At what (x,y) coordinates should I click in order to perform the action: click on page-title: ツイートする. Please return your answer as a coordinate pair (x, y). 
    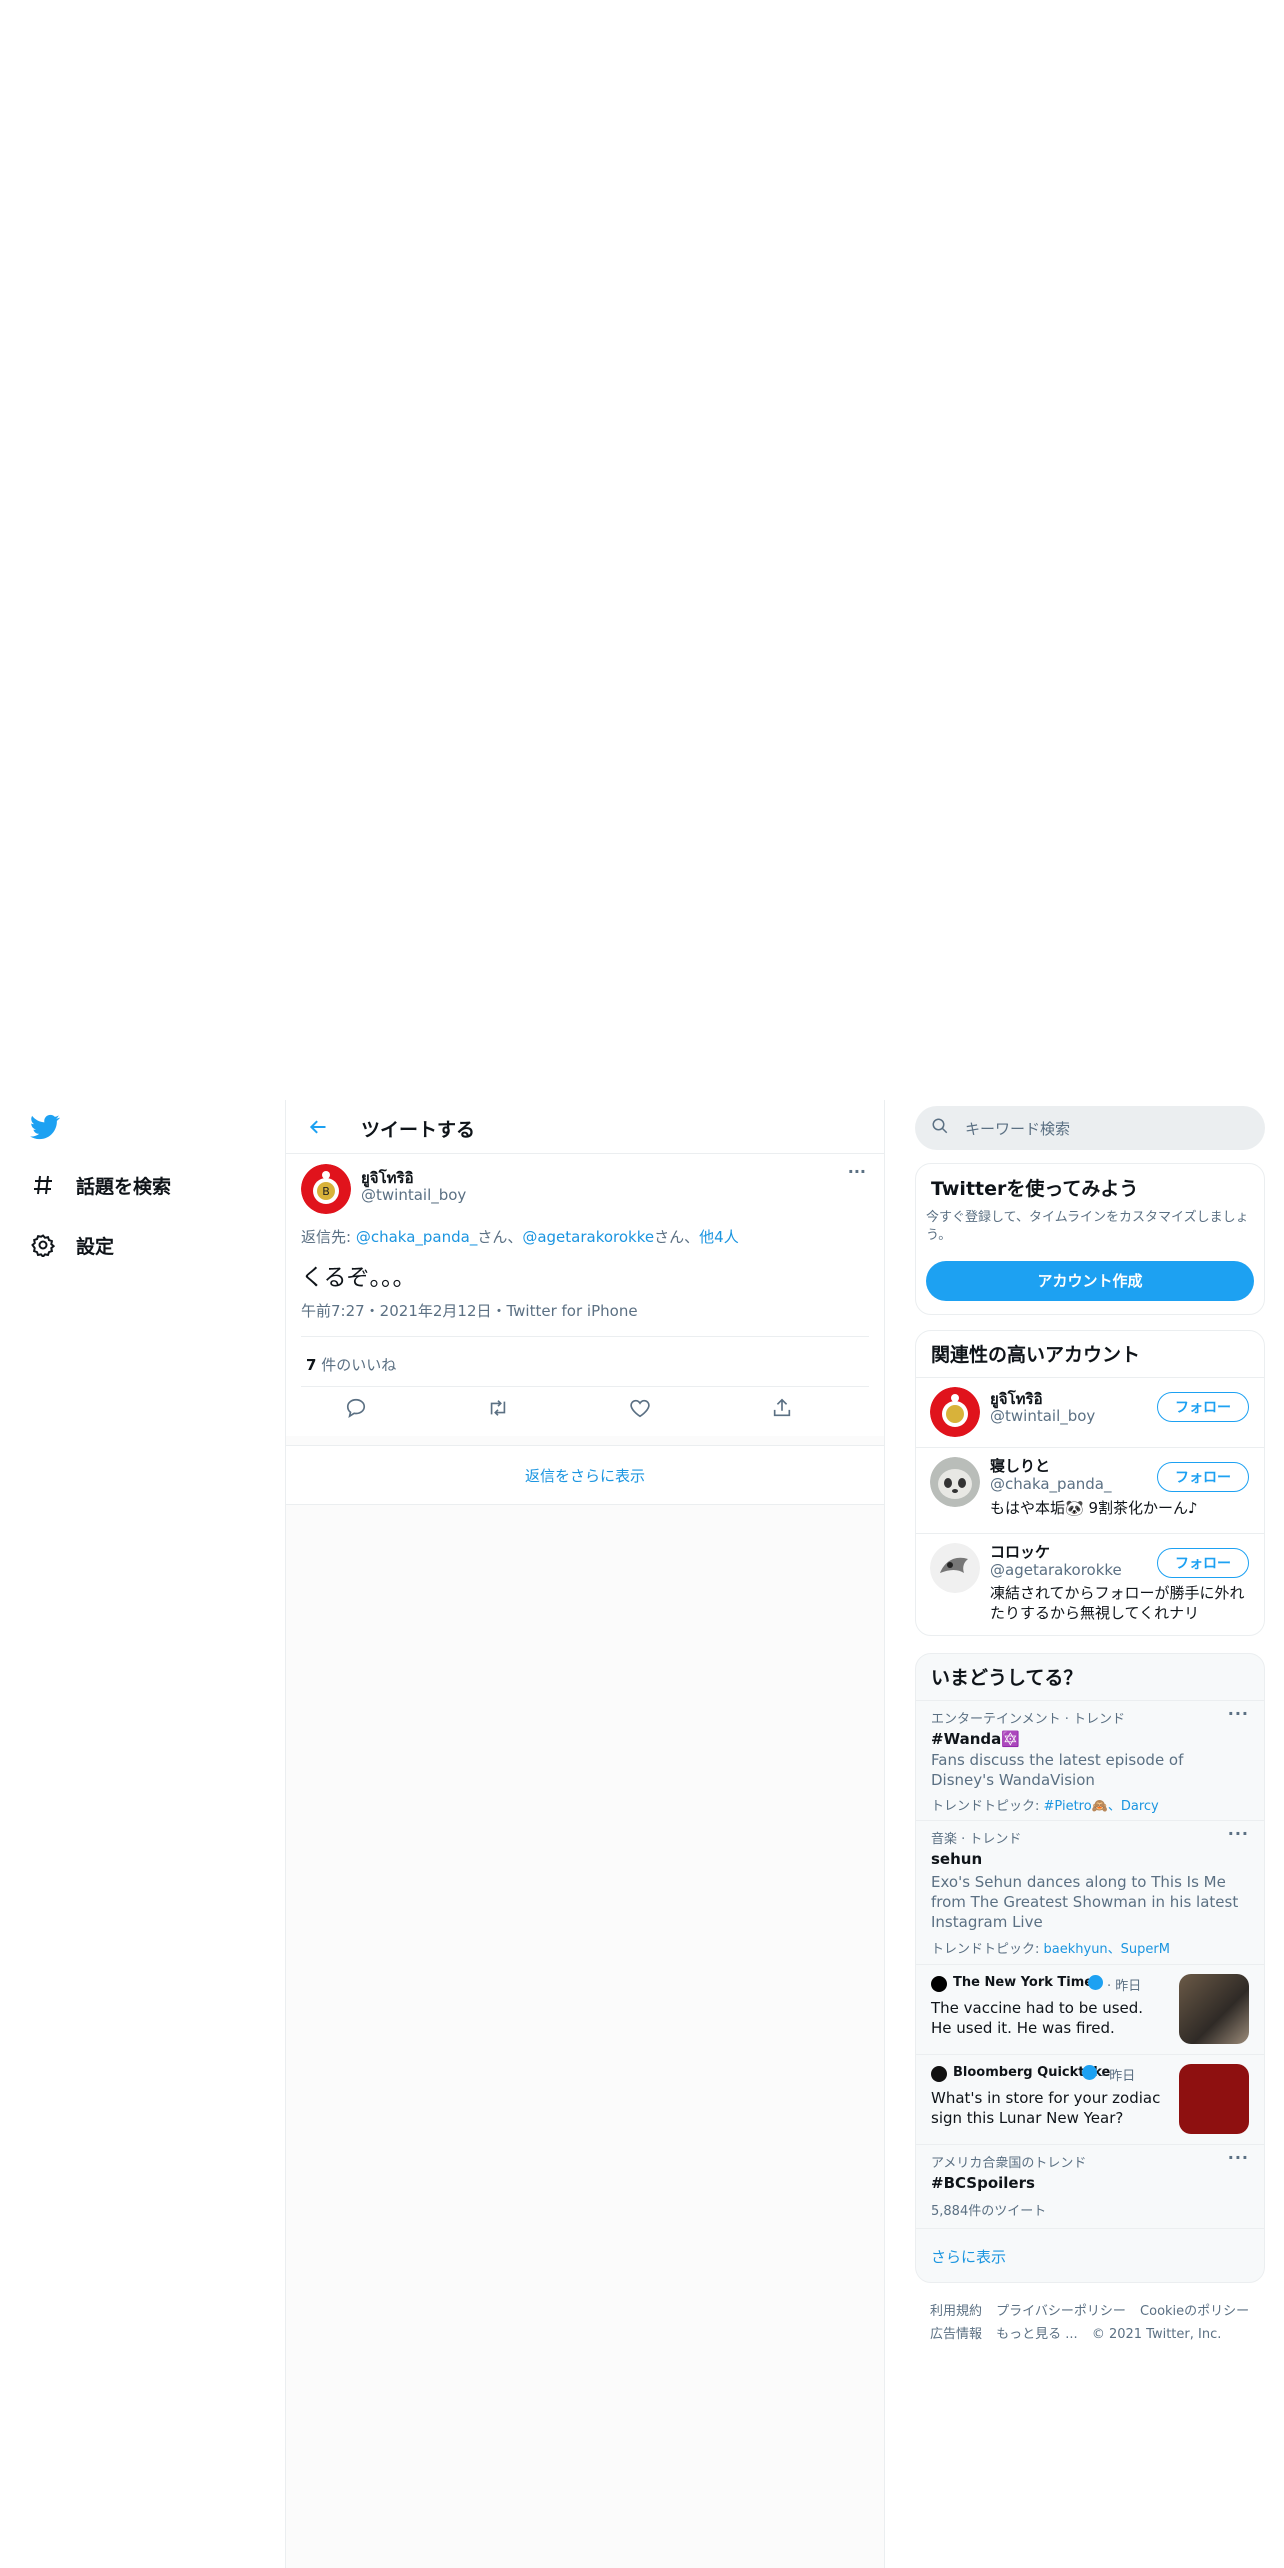
    Looking at the image, I should click on (418, 1130).